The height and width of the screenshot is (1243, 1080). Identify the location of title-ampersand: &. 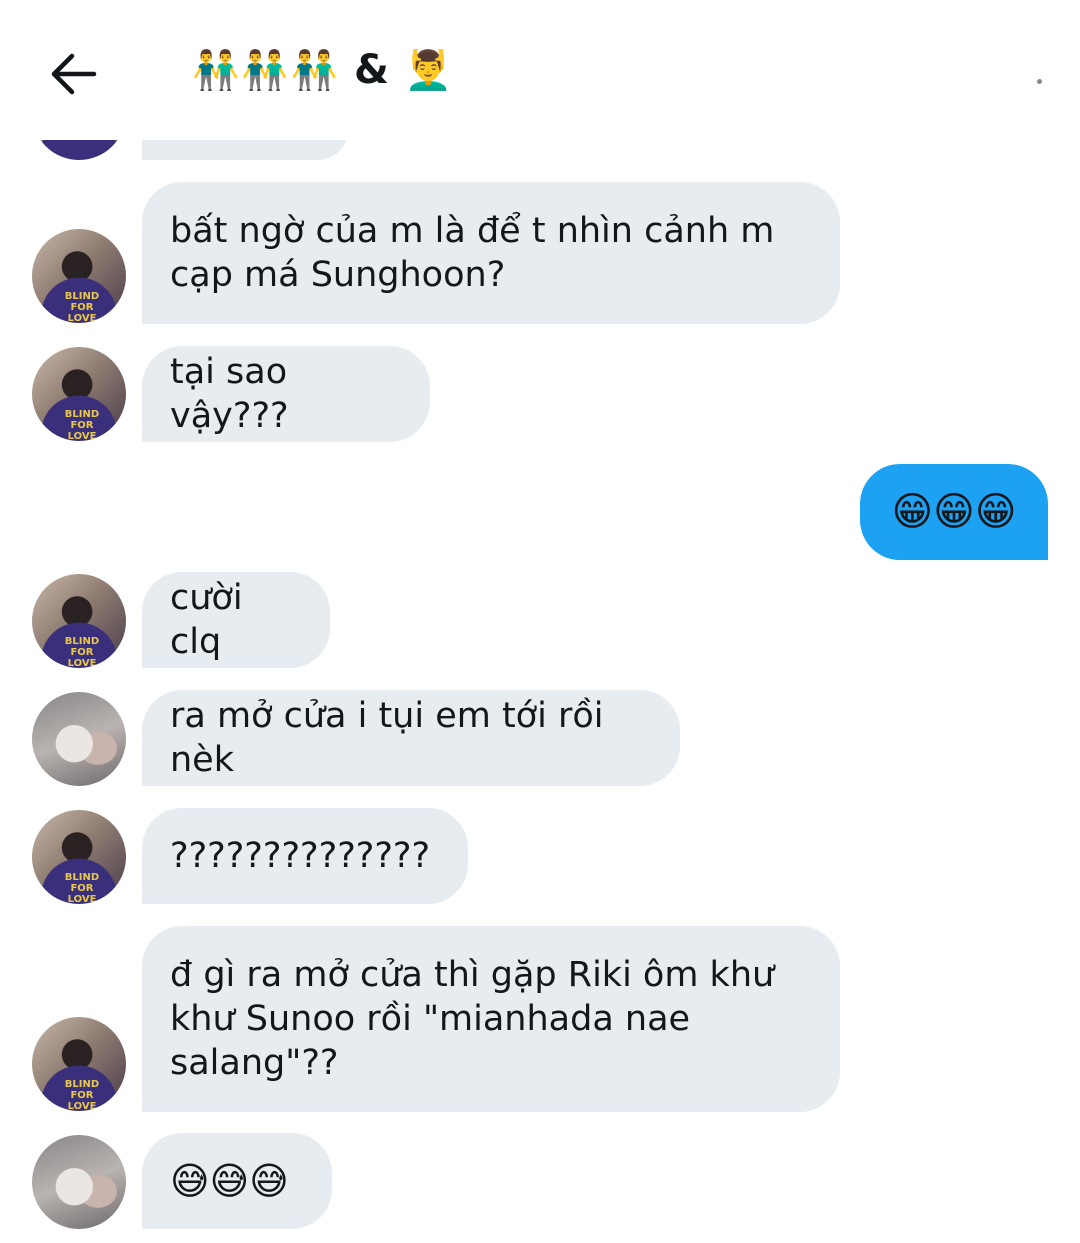
(372, 70).